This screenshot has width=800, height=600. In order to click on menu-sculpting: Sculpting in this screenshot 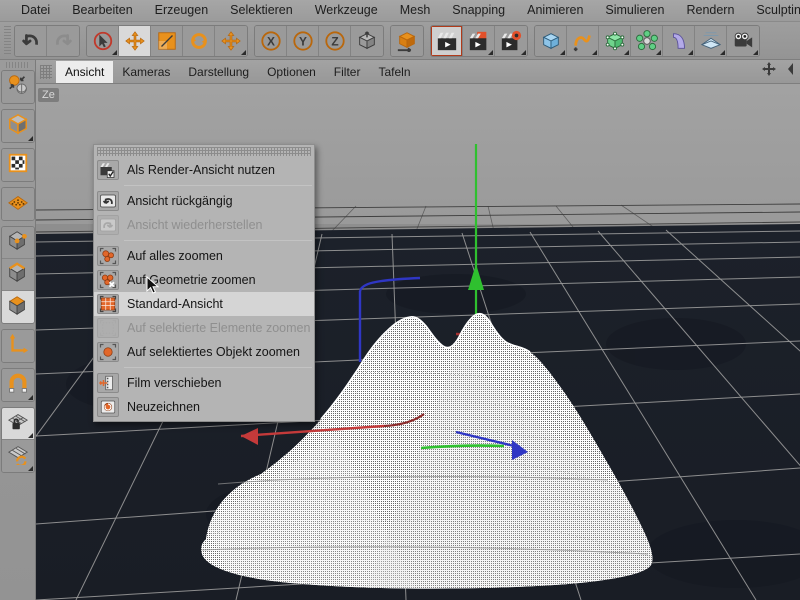, I will do `click(772, 10)`.